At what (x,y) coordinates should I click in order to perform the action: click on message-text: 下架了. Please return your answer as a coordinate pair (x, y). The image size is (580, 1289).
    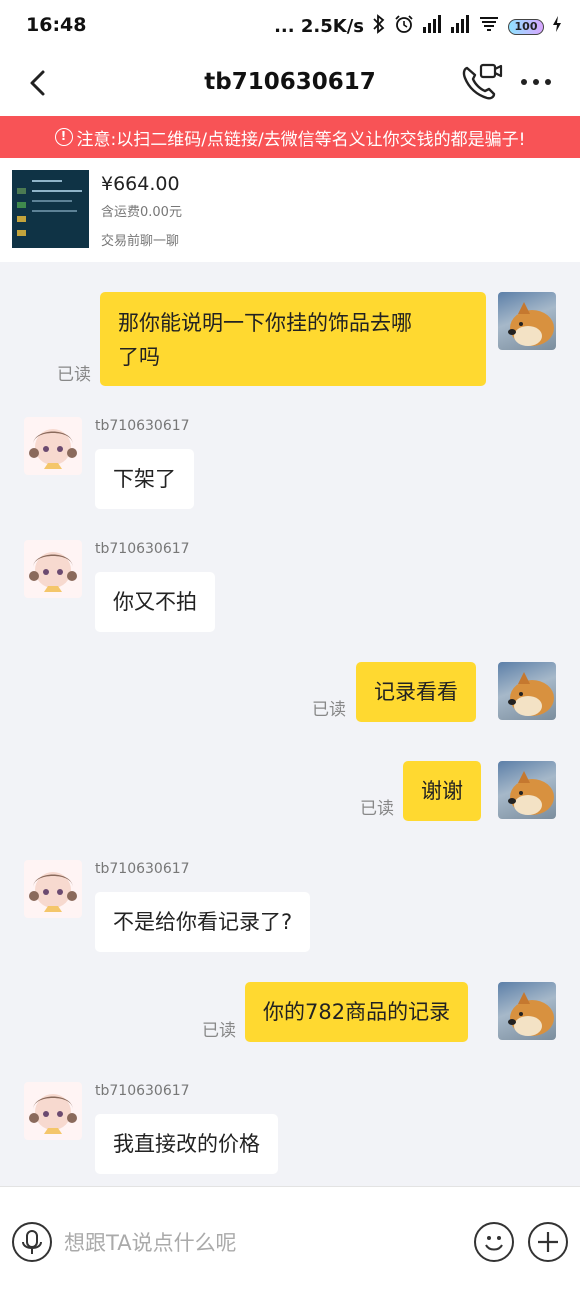
    Looking at the image, I should click on (144, 479).